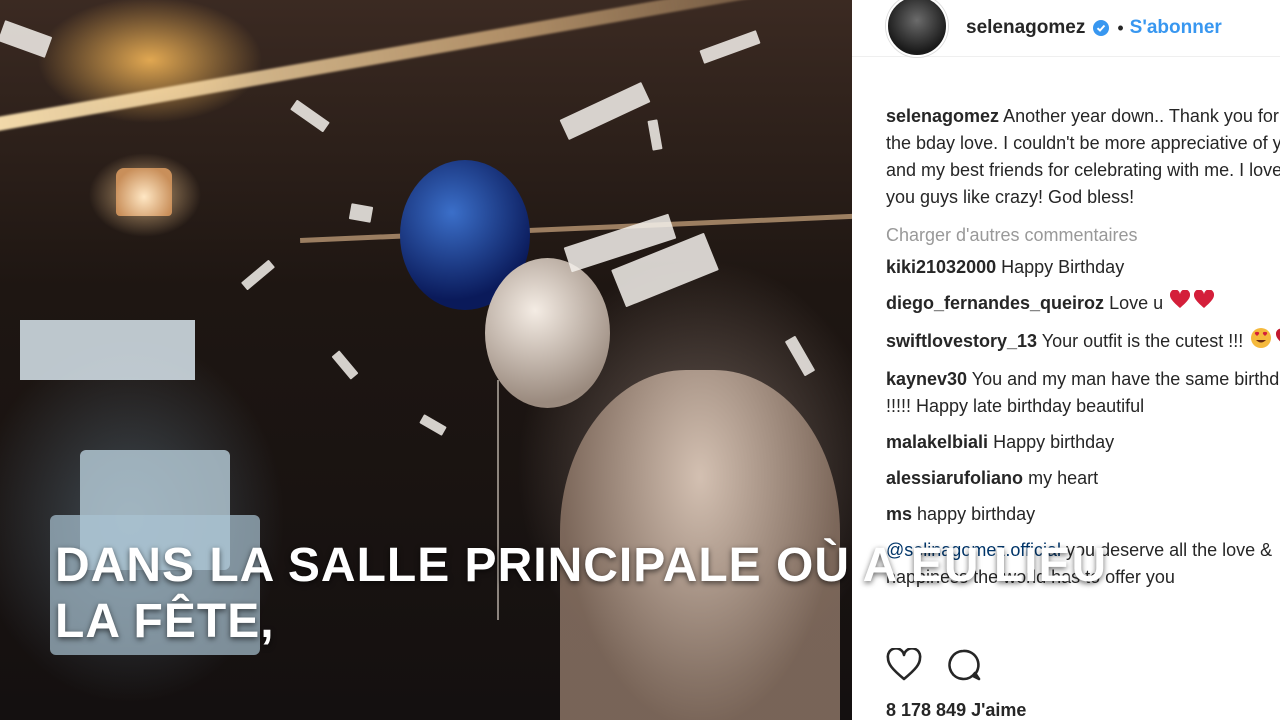  What do you see at coordinates (1025, 28) in the screenshot?
I see `post-username: selenagomez` at bounding box center [1025, 28].